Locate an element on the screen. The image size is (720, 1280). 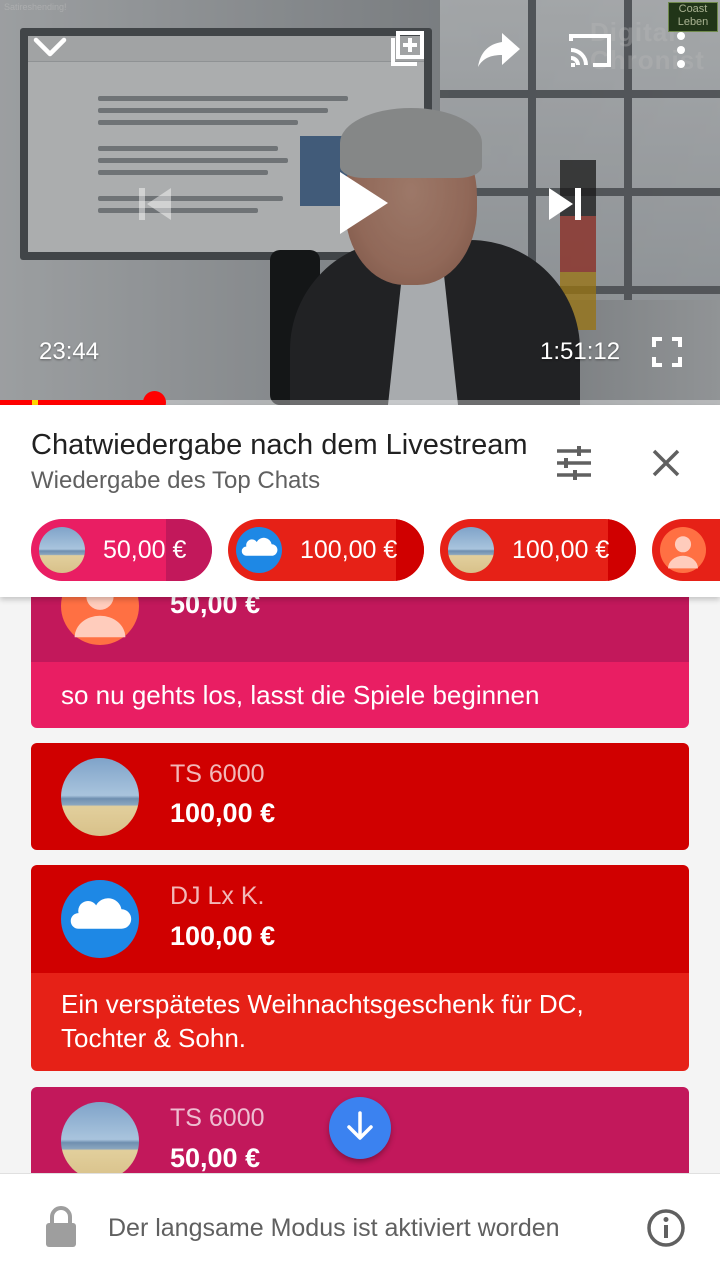
ticker-chip: 50,00 € is located at coordinates (121, 550).